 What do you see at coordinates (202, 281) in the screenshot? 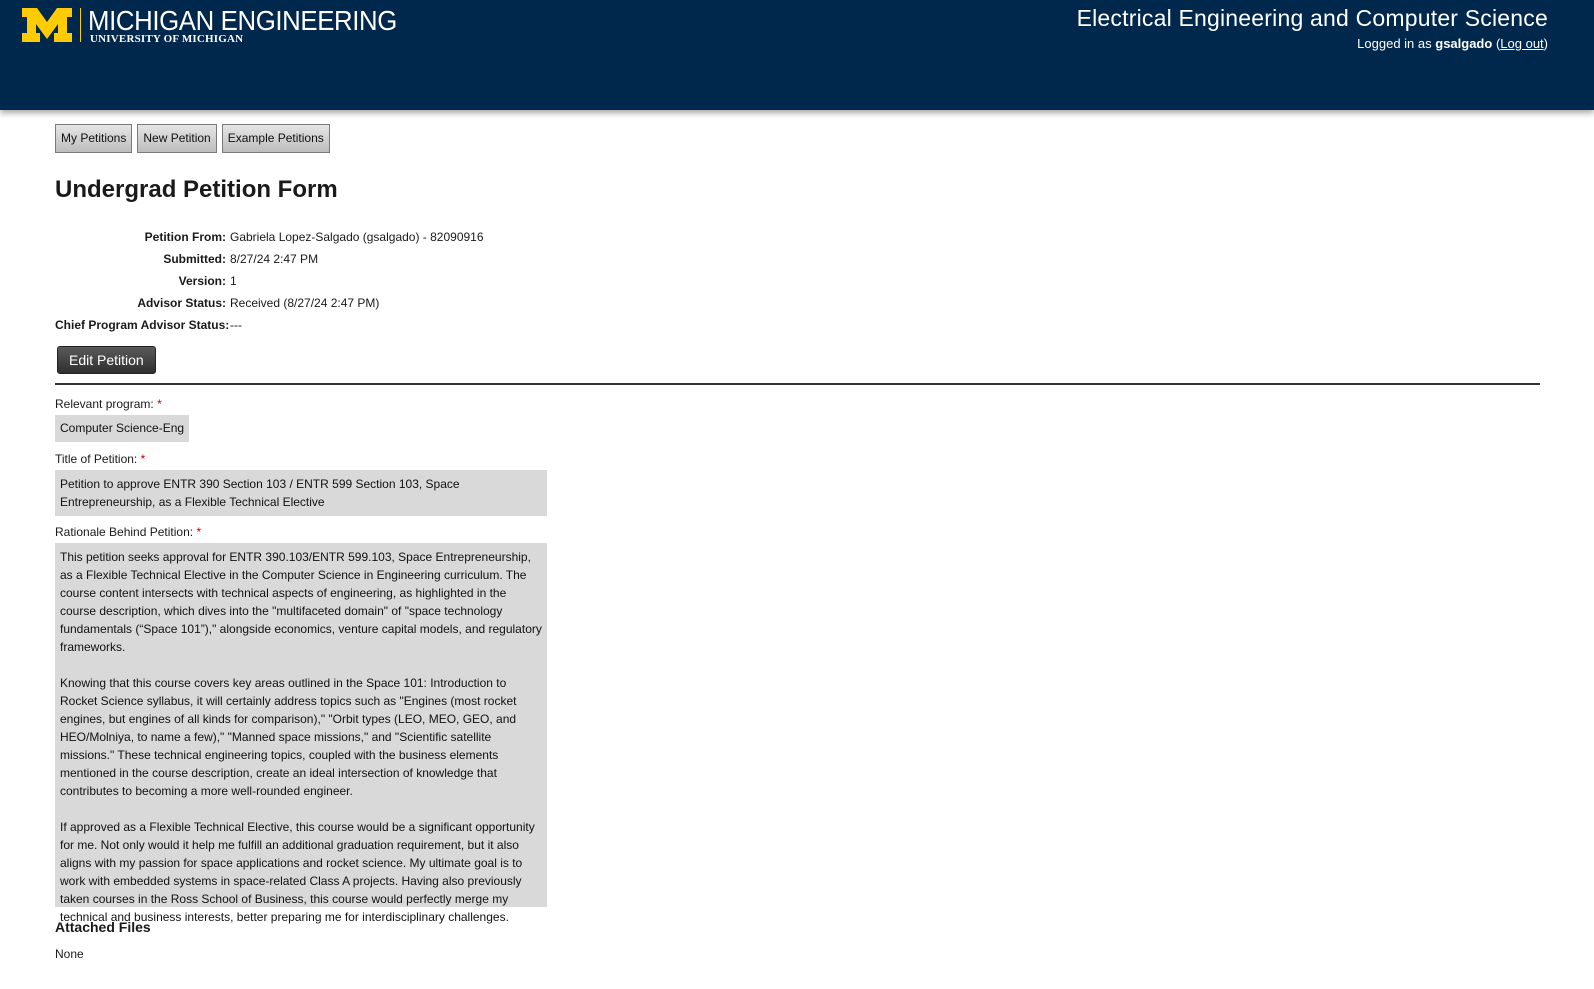
I see `meta-label: Version:` at bounding box center [202, 281].